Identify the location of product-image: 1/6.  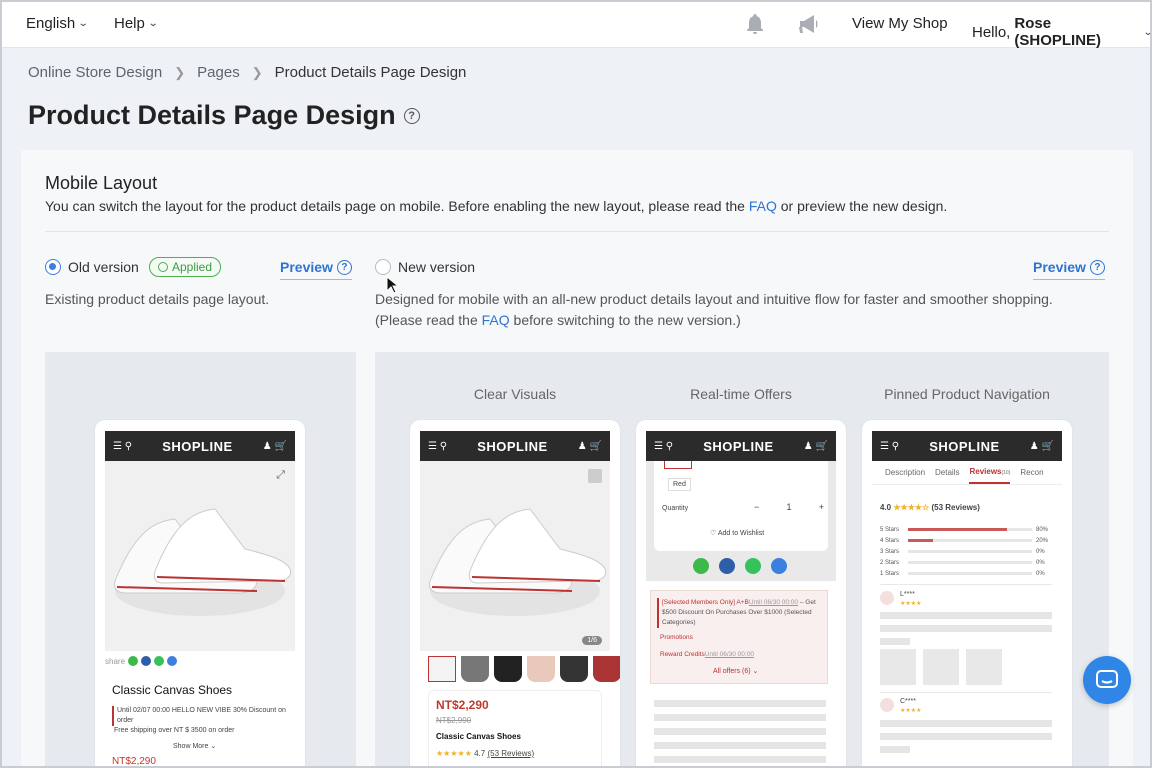
(515, 556).